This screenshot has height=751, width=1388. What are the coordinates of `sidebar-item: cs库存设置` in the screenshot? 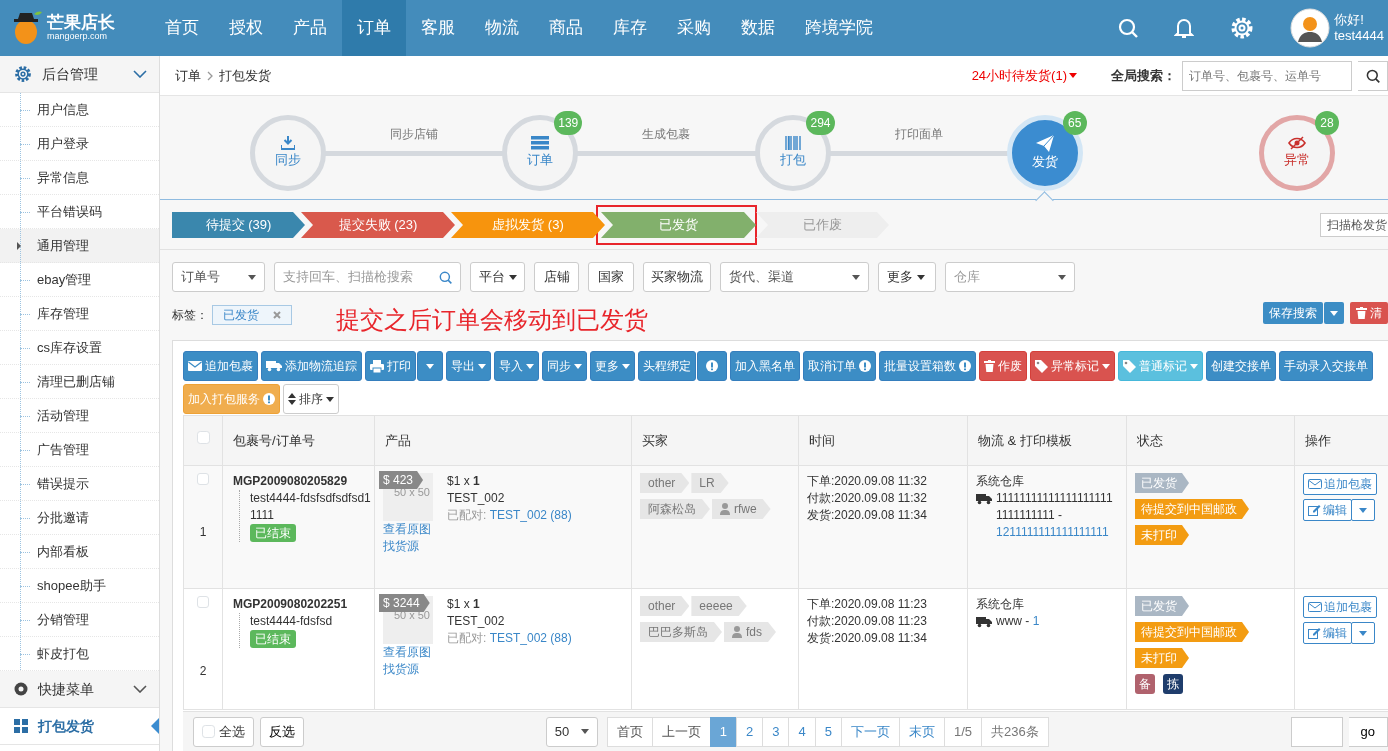 It's located at (79, 348).